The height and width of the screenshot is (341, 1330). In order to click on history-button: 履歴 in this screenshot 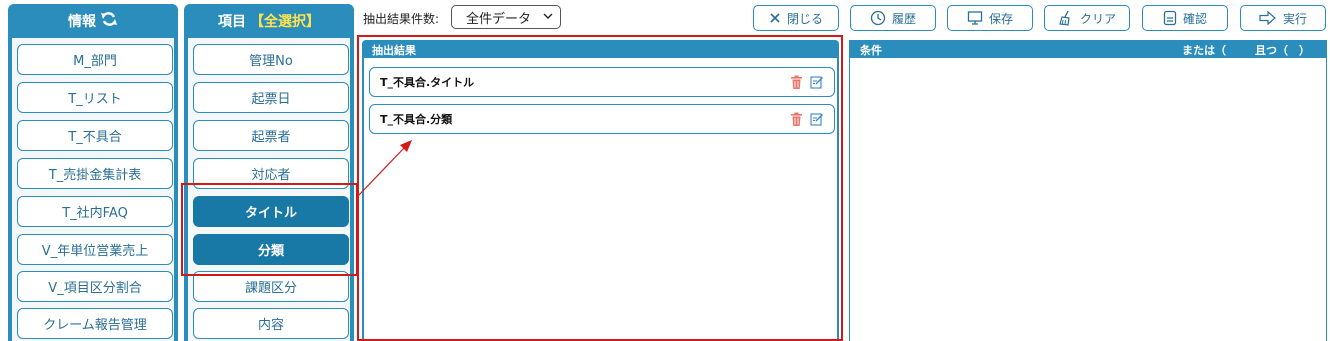, I will do `click(893, 18)`.